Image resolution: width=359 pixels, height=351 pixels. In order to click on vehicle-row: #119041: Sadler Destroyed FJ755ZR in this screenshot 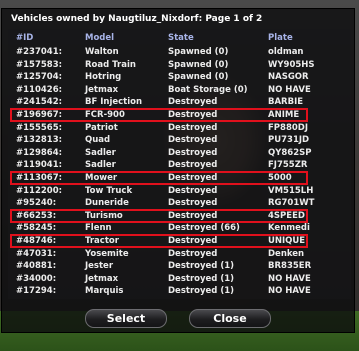, I will do `click(179, 165)`.